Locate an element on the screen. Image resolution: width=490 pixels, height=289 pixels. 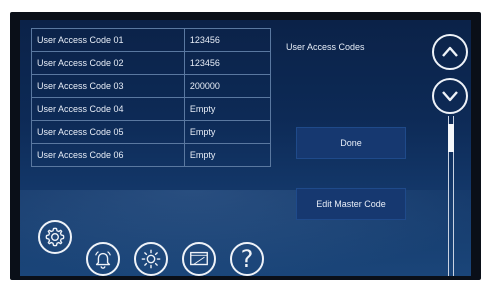
code-label: User Access Code 01 is located at coordinates (108, 40).